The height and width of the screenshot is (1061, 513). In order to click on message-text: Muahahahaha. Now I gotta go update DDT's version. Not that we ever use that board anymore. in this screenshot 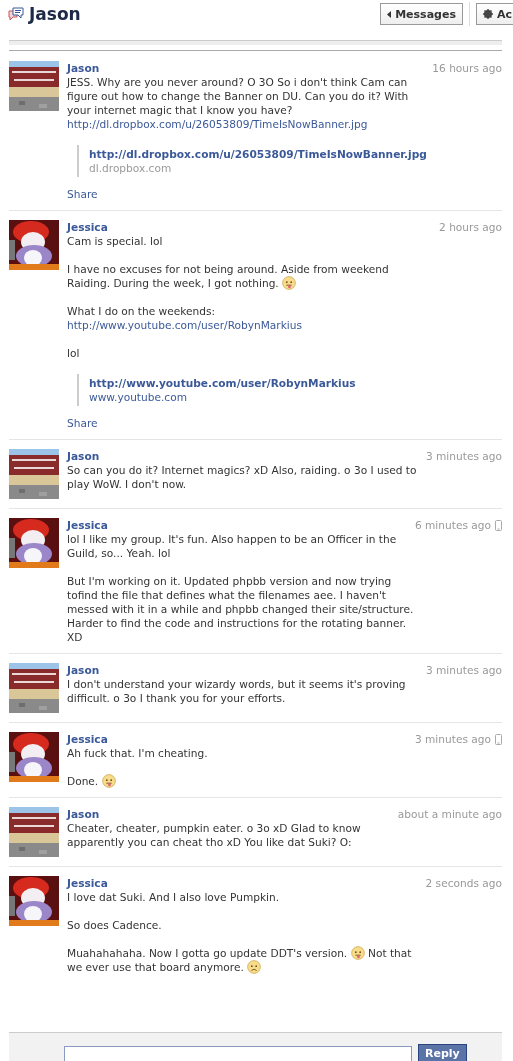, I will do `click(240, 960)`.